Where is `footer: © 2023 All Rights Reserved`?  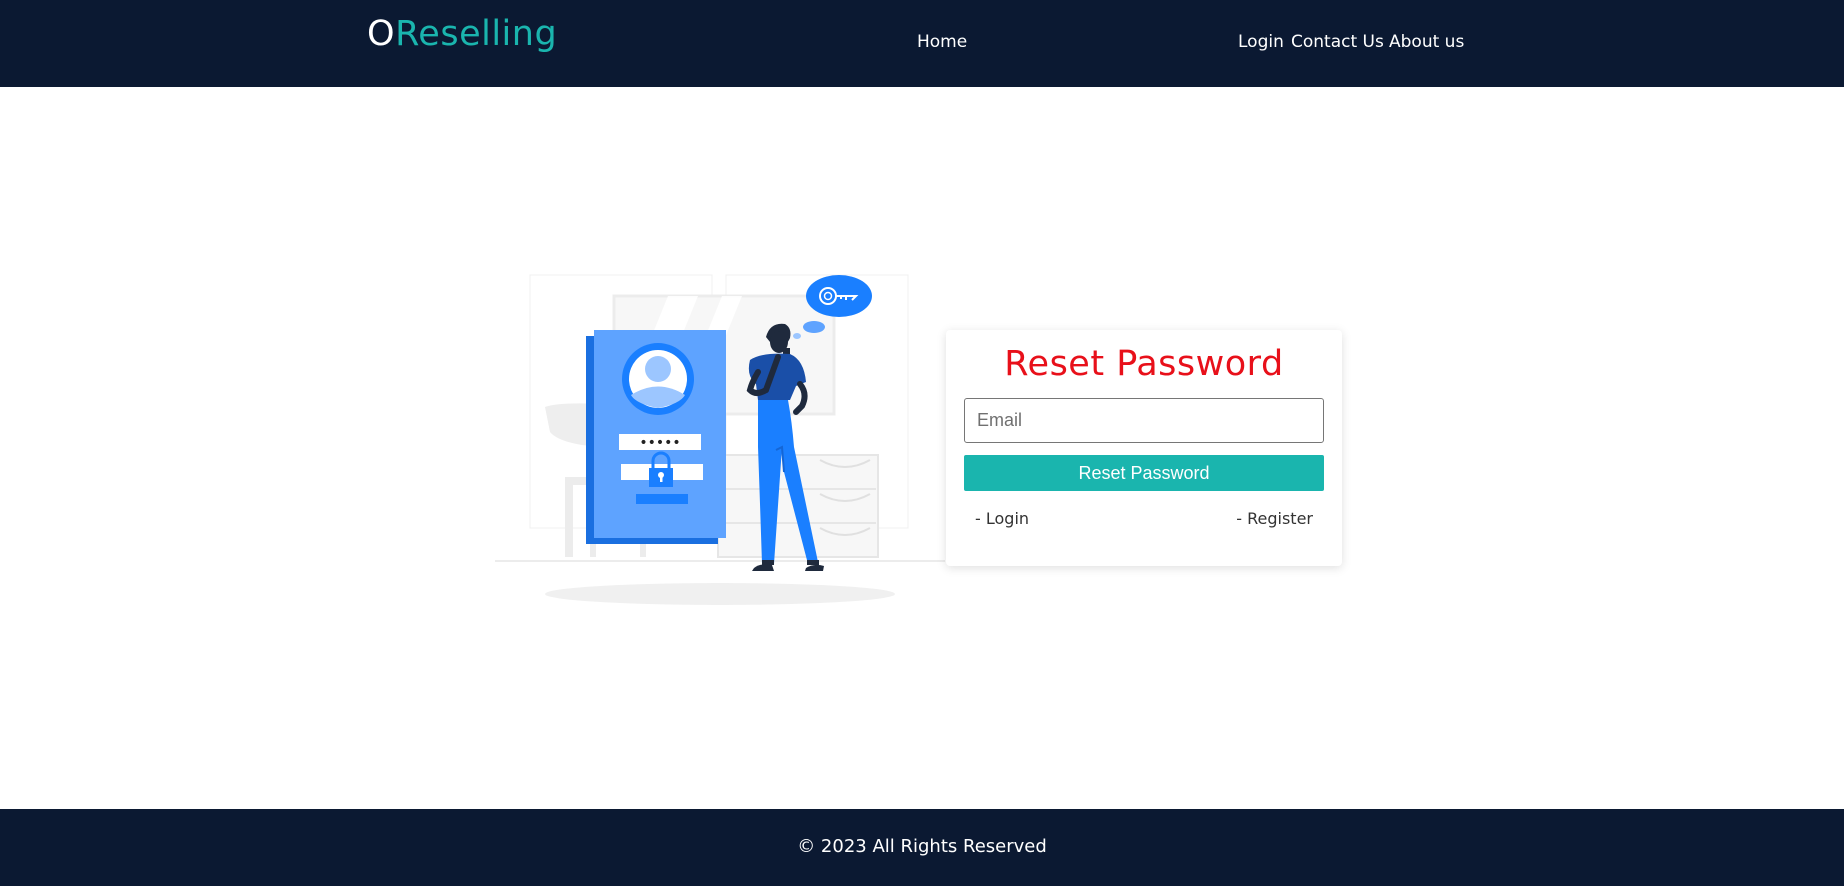
footer: © 2023 All Rights Reserved is located at coordinates (922, 847).